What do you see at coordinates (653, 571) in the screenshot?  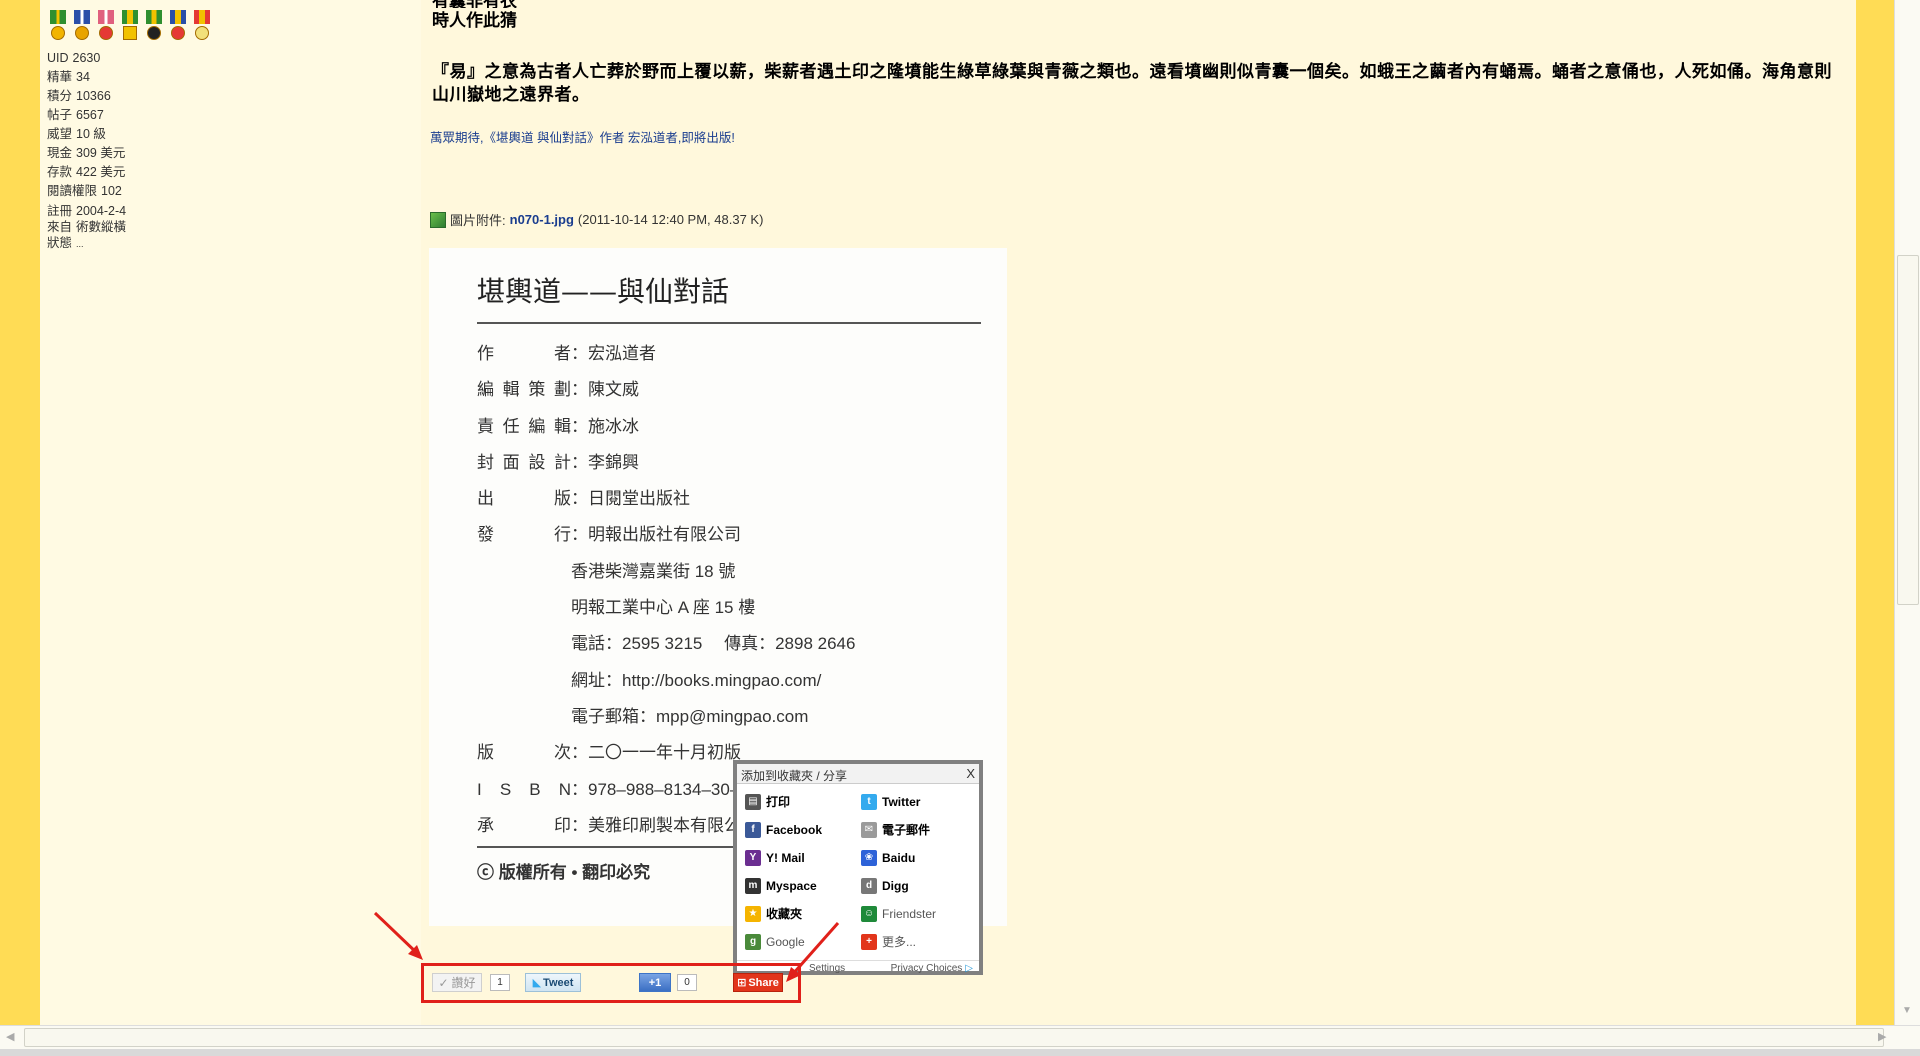 I see `address-line: 香港柴灣嘉業街 18 號` at bounding box center [653, 571].